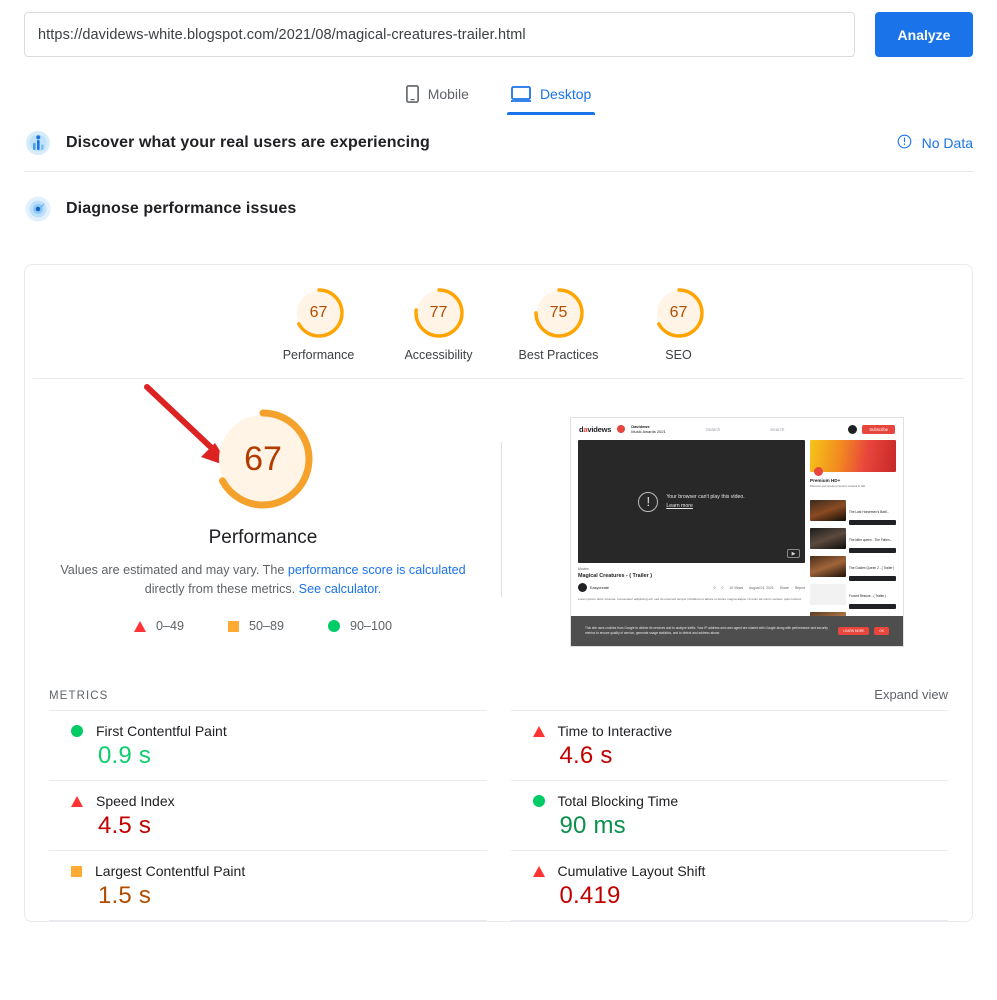 This screenshot has width=997, height=1000. Describe the element at coordinates (679, 324) in the screenshot. I see `category-score-seo: 67 SEO` at that location.